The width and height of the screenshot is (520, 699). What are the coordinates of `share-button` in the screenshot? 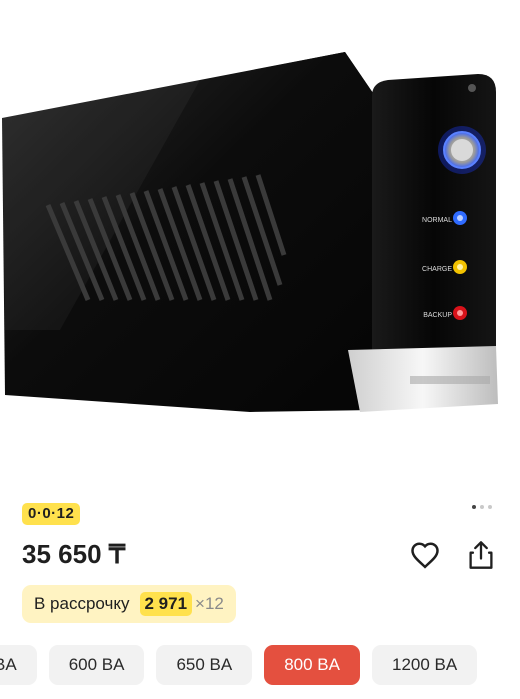 It's located at (481, 555).